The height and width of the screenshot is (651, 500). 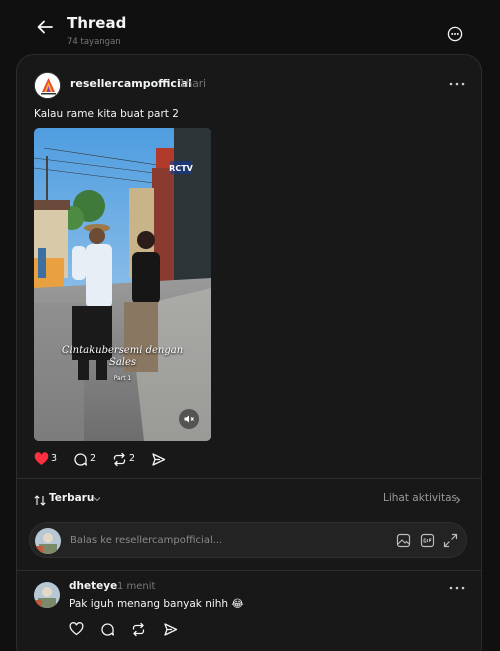 I want to click on expand-icon, so click(x=450, y=540).